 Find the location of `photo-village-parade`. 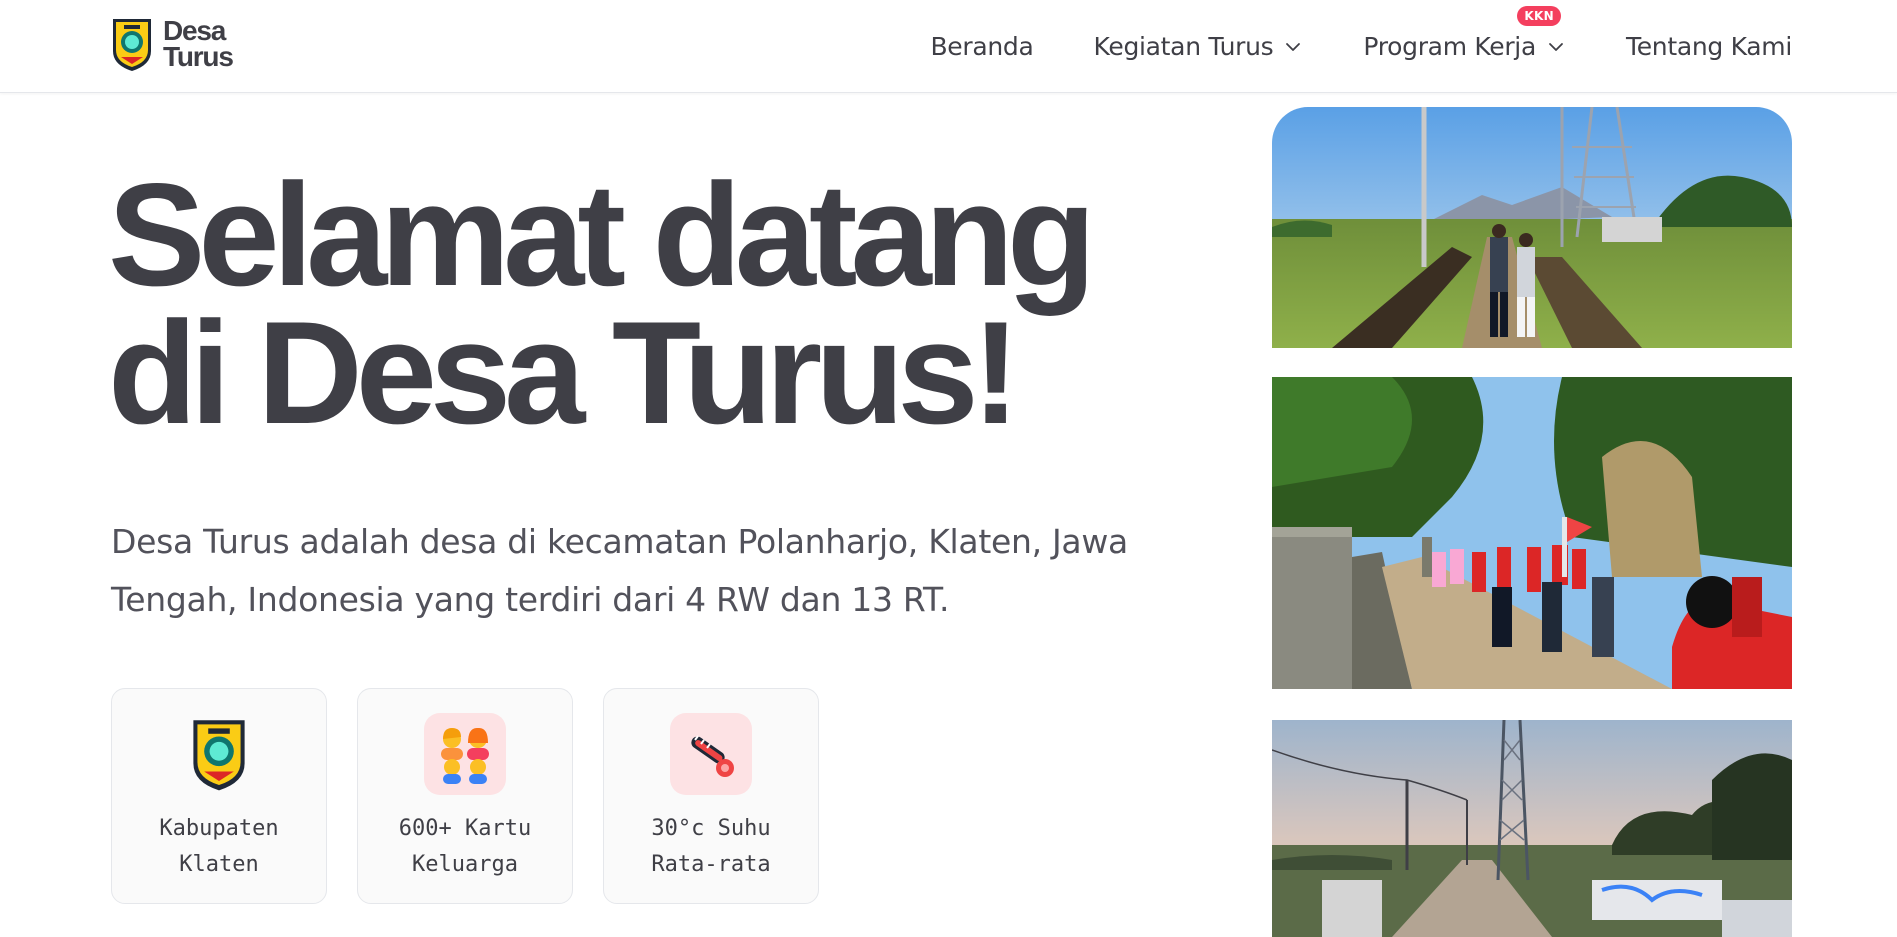

photo-village-parade is located at coordinates (1532, 533).